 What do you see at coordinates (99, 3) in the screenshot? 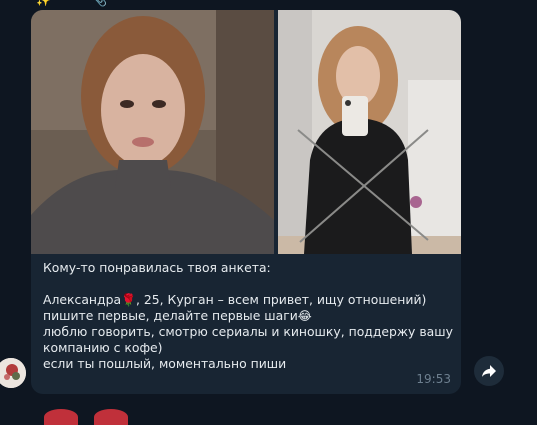
I see `paperclip-icon: 📎` at bounding box center [99, 3].